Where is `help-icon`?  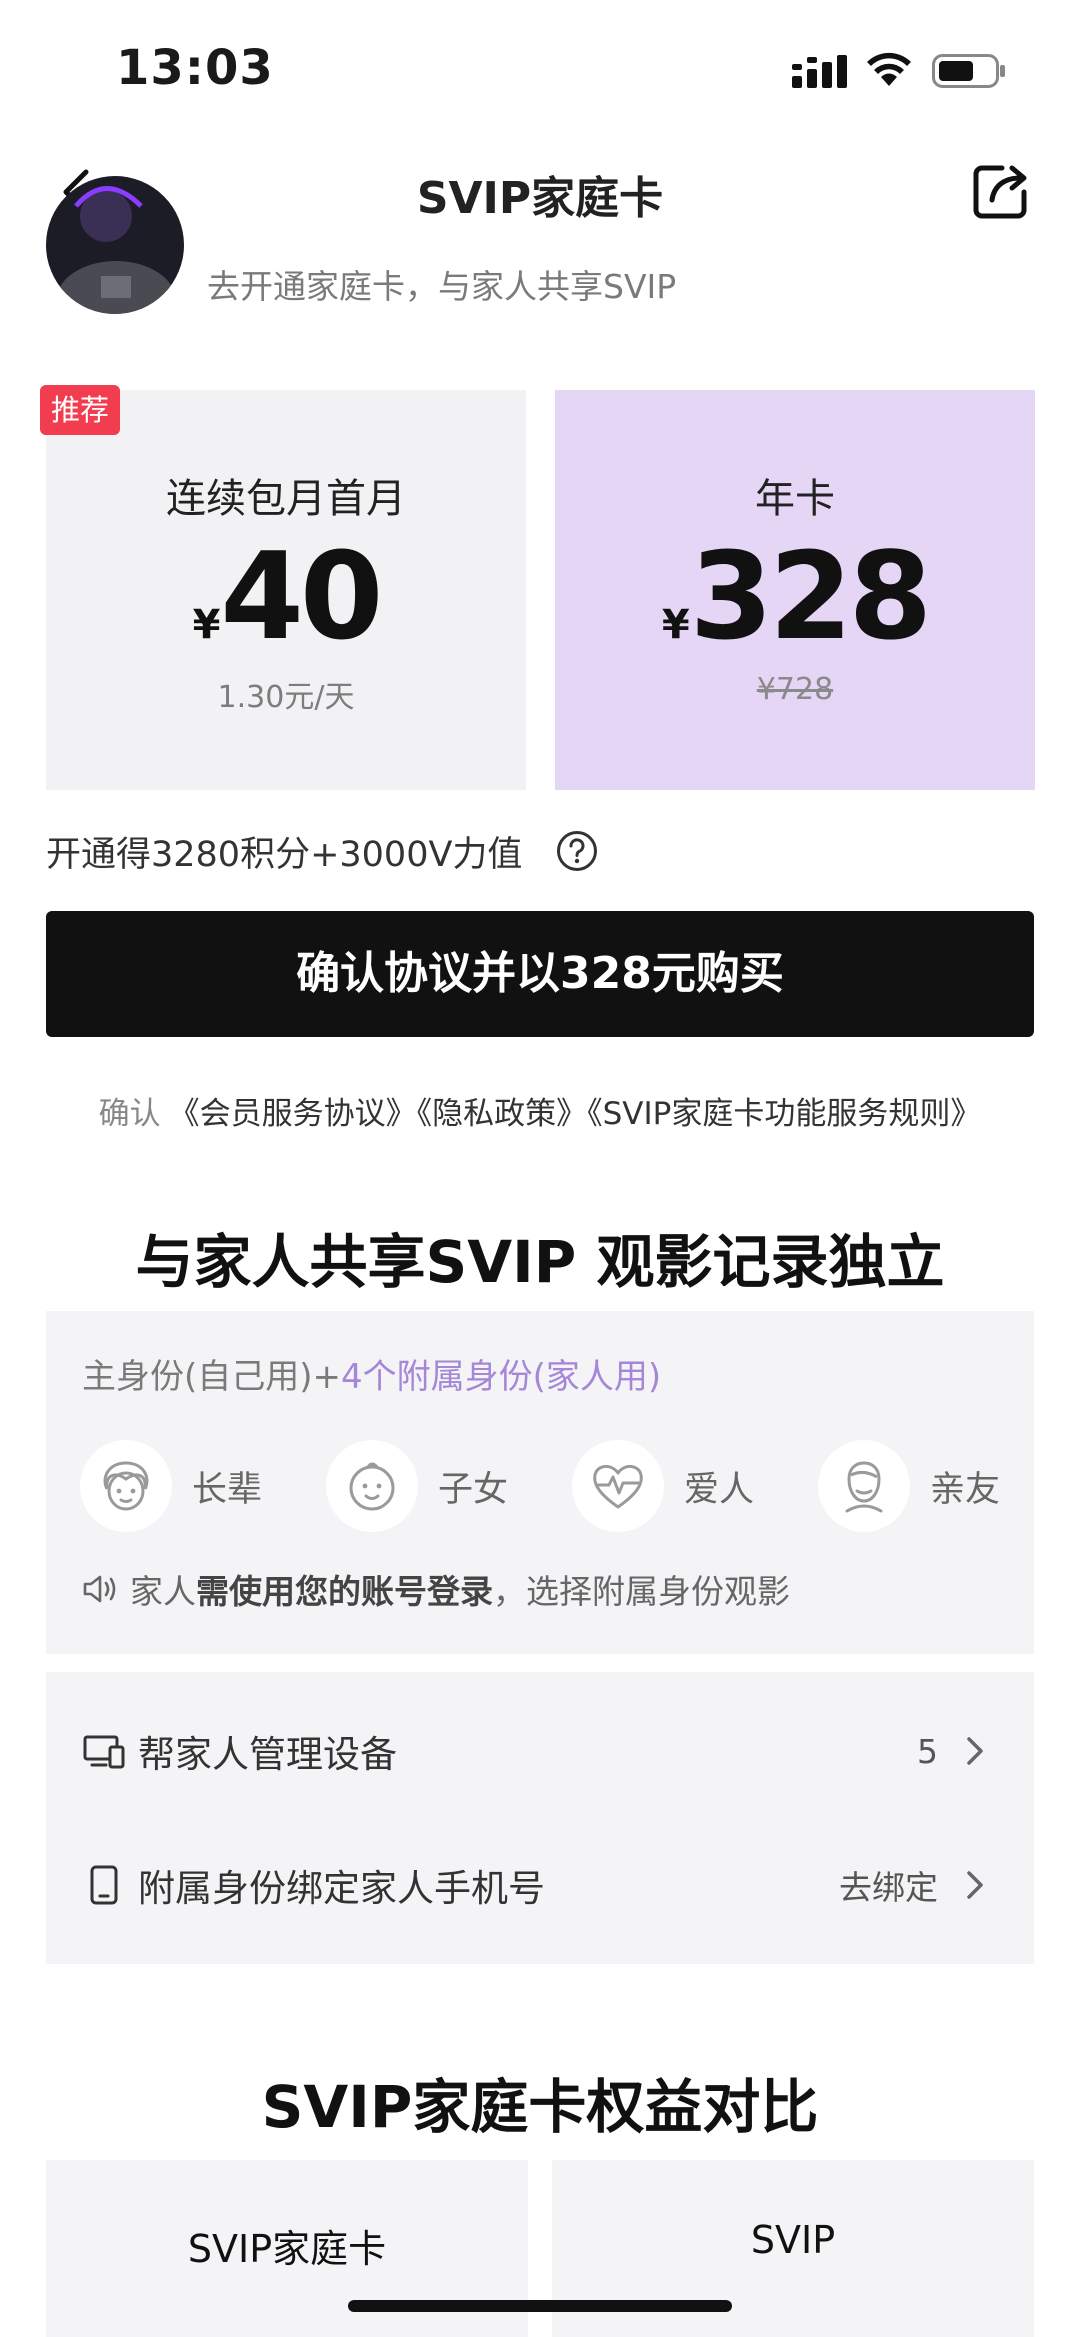
help-icon is located at coordinates (577, 851).